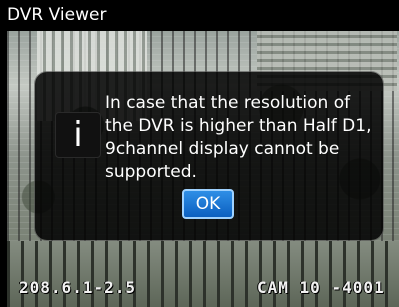 The image size is (399, 307). I want to click on ok-button: OK, so click(208, 204).